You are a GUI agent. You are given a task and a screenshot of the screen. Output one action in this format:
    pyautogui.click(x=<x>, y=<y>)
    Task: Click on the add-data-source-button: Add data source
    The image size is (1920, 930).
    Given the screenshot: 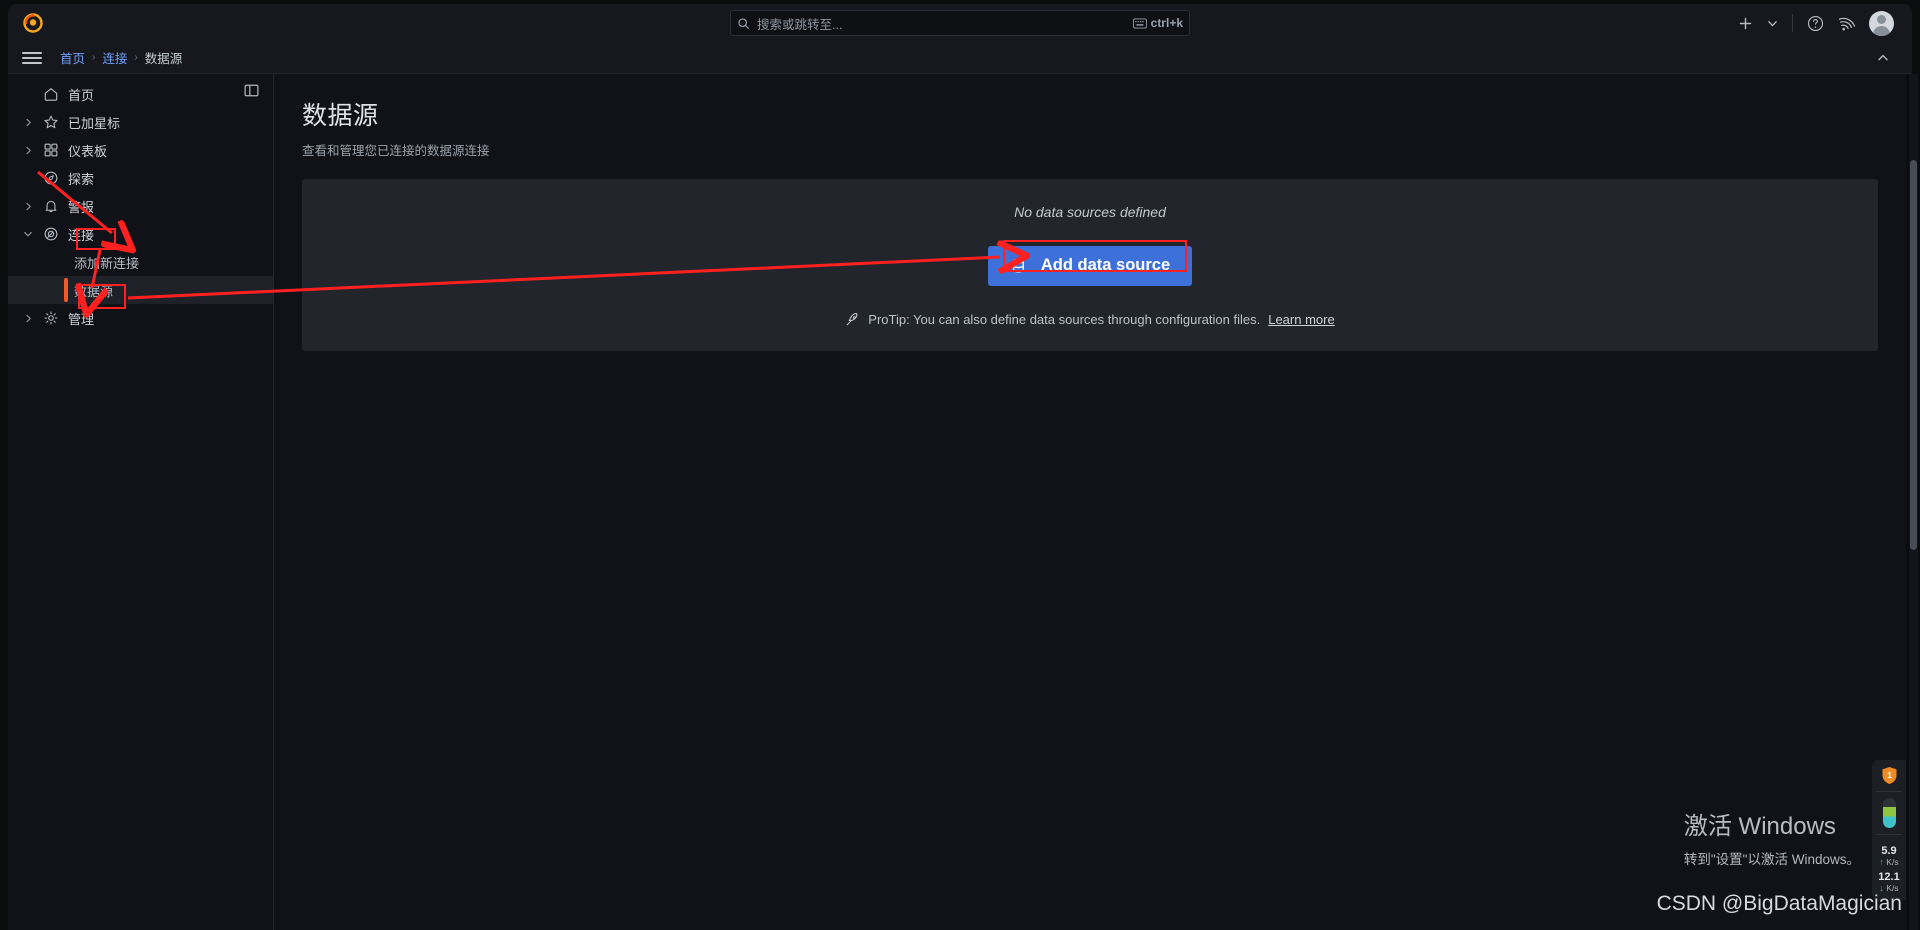 What is the action you would take?
    pyautogui.click(x=1090, y=265)
    